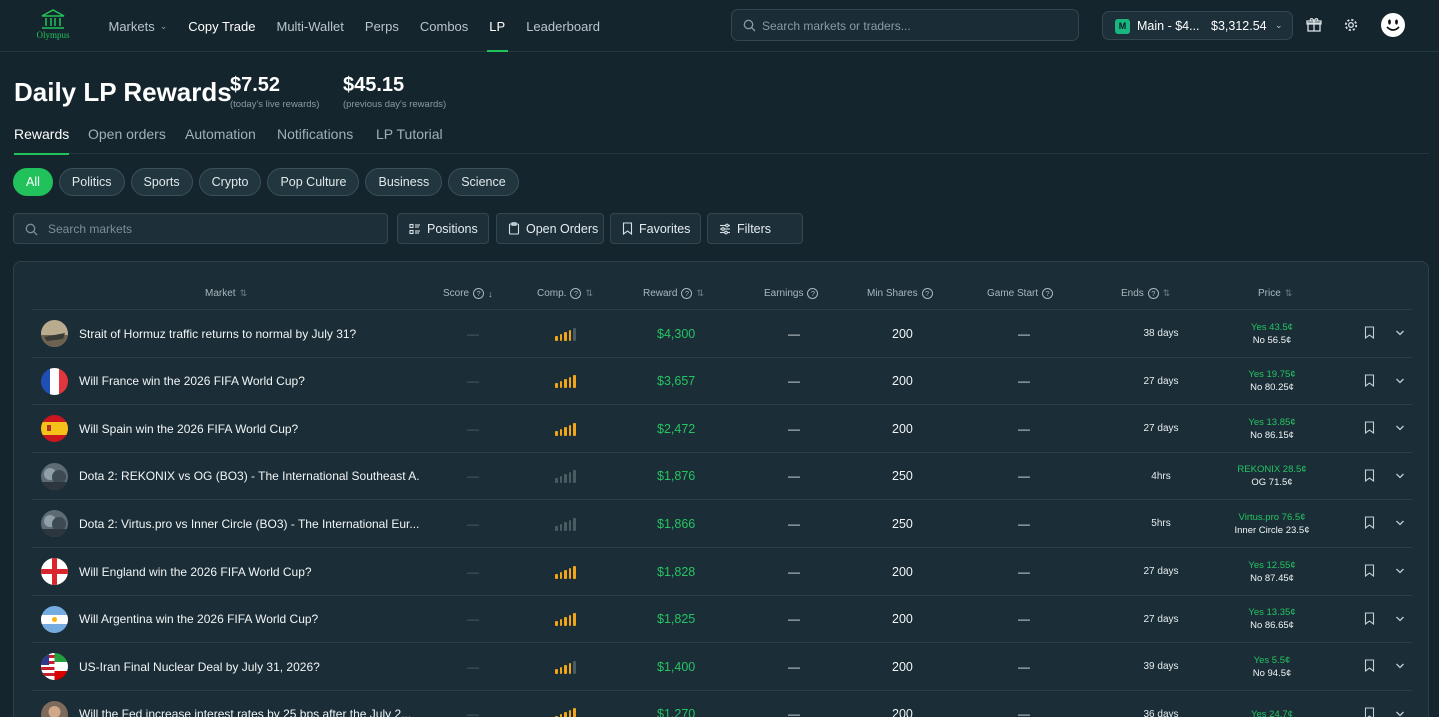  I want to click on tab-lp-tutorial: LP Tutorial, so click(409, 140).